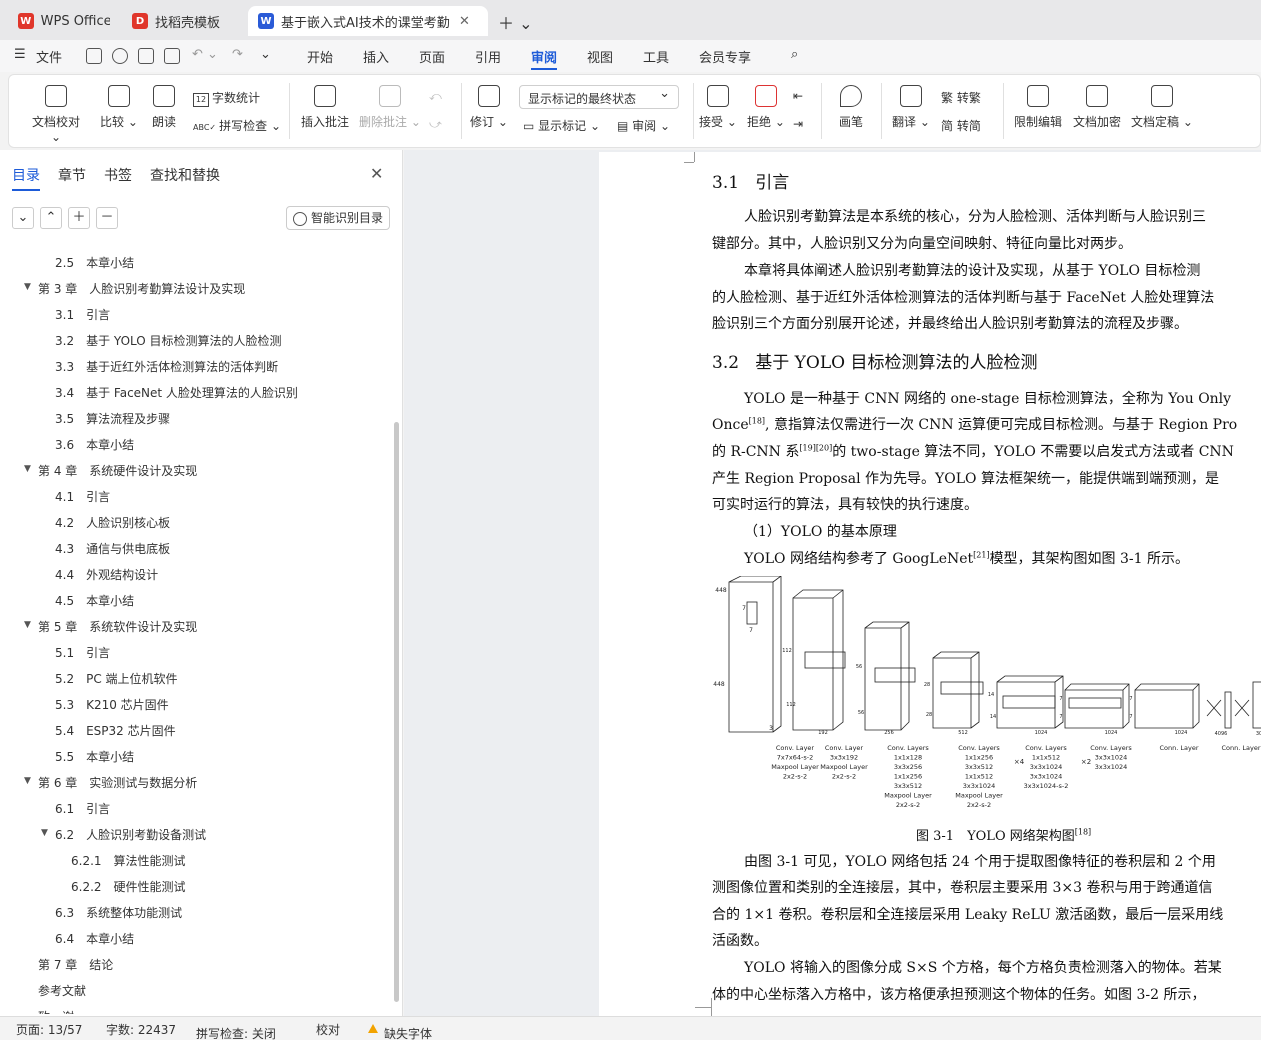  I want to click on toc-item: 4.5 本章小结, so click(94, 600).